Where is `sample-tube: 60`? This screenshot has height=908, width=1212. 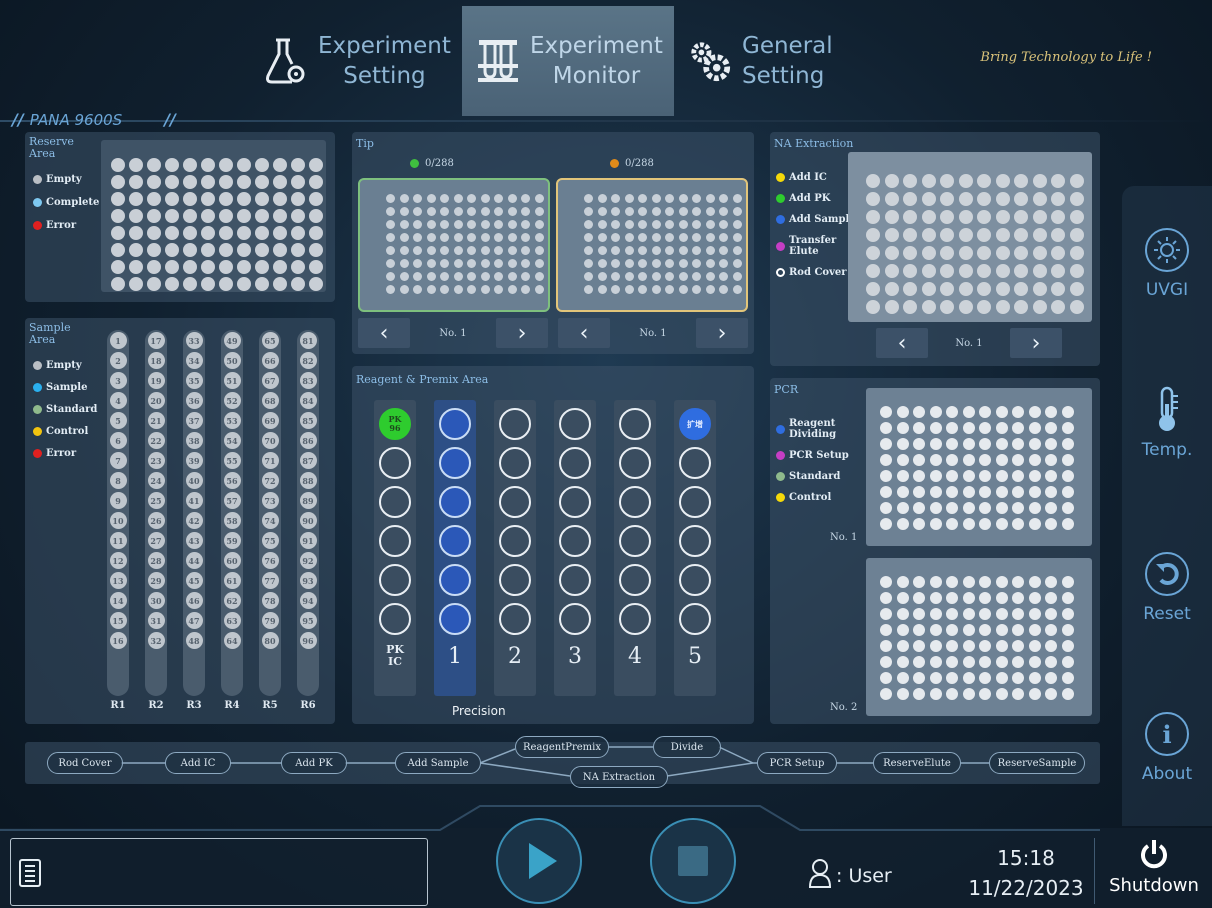
sample-tube: 60 is located at coordinates (232, 560).